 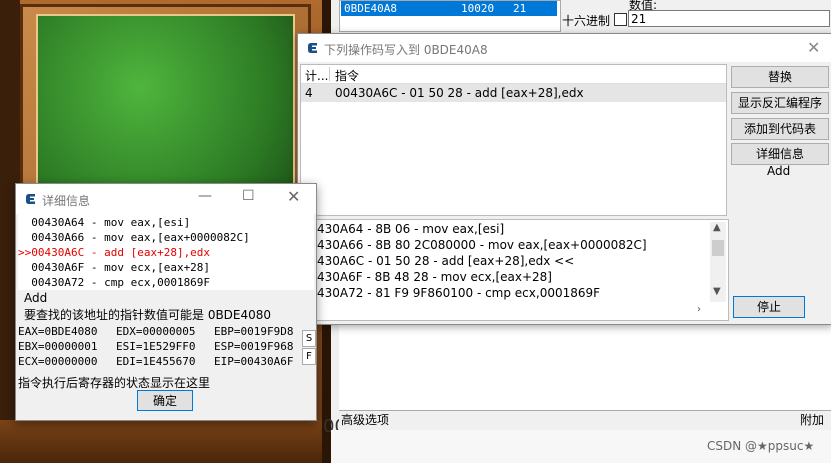 What do you see at coordinates (513, 74) in the screenshot?
I see `opcode-list-header: 计... 指令` at bounding box center [513, 74].